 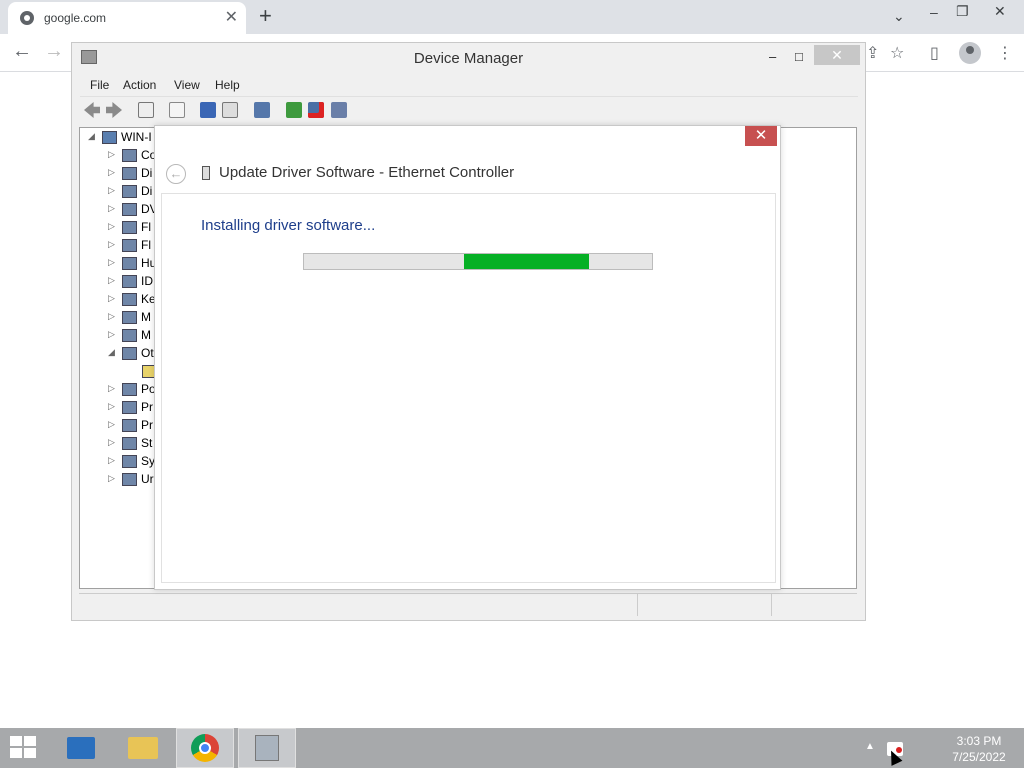 What do you see at coordinates (469, 86) in the screenshot?
I see `menu-bar: File Action View Help` at bounding box center [469, 86].